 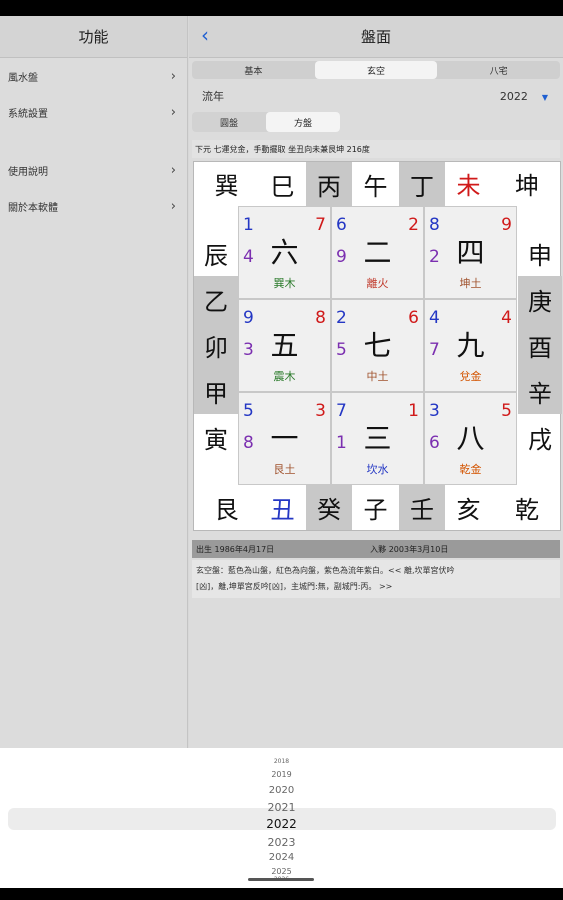 What do you see at coordinates (329, 184) in the screenshot?
I see `mountain-cell-top: 丙` at bounding box center [329, 184].